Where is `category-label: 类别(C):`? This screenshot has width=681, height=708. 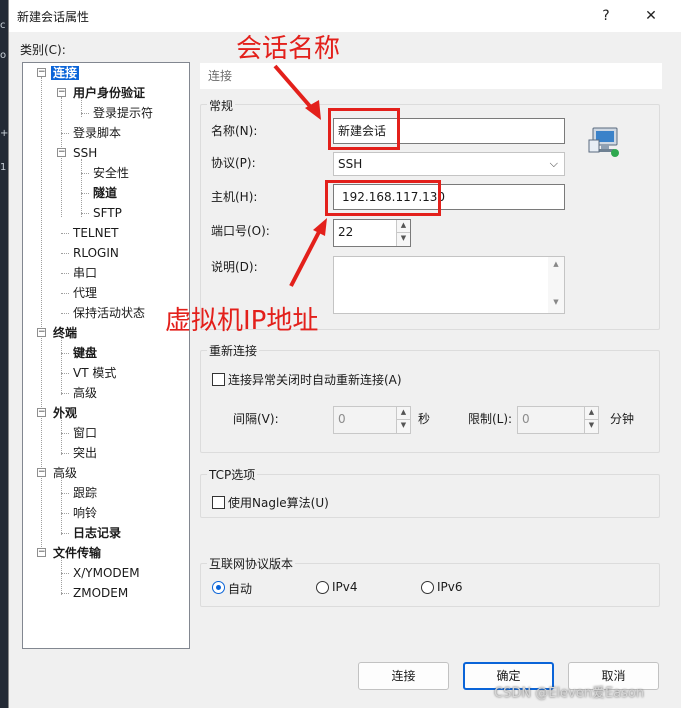 category-label: 类别(C): is located at coordinates (43, 50).